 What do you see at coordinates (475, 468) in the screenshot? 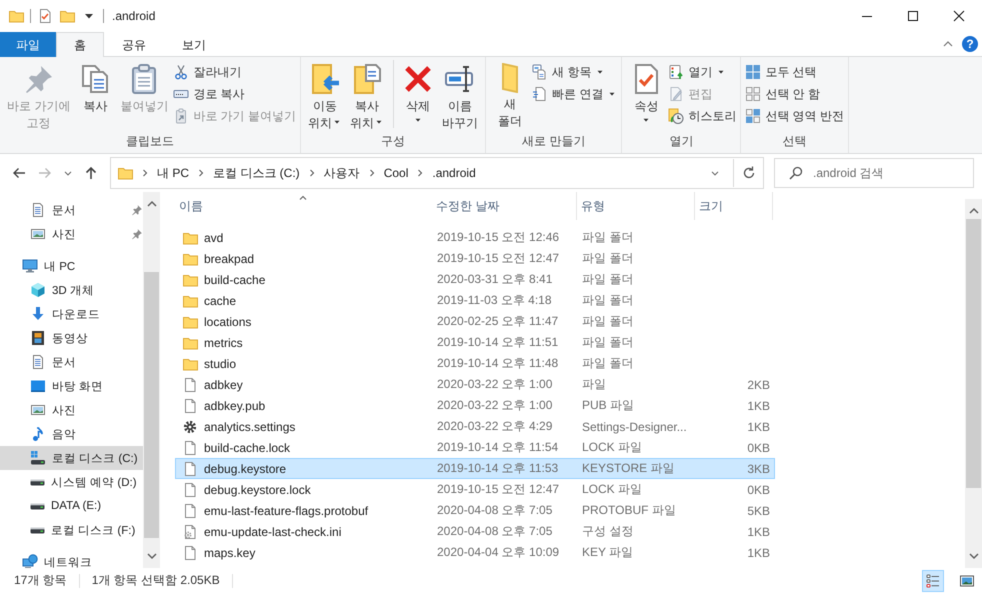
I see `file-row: debug.keystore 2019-10-14 오후 11:53 KEYSTORE 파일 3KB` at bounding box center [475, 468].